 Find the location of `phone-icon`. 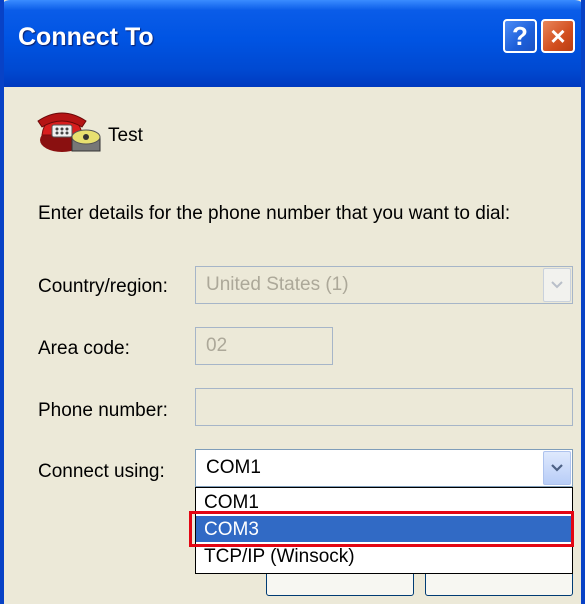

phone-icon is located at coordinates (69, 132).